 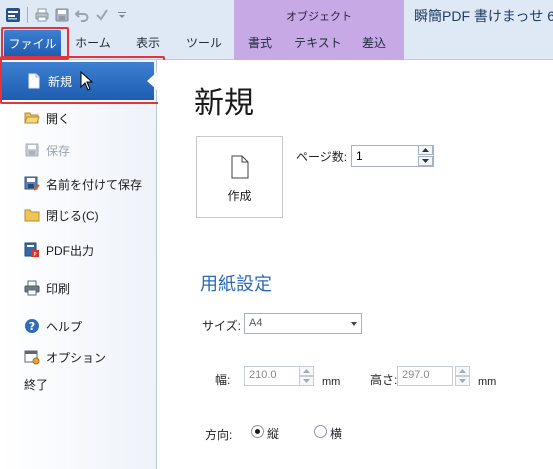 I want to click on menu-item-label: 終了, so click(x=36, y=384).